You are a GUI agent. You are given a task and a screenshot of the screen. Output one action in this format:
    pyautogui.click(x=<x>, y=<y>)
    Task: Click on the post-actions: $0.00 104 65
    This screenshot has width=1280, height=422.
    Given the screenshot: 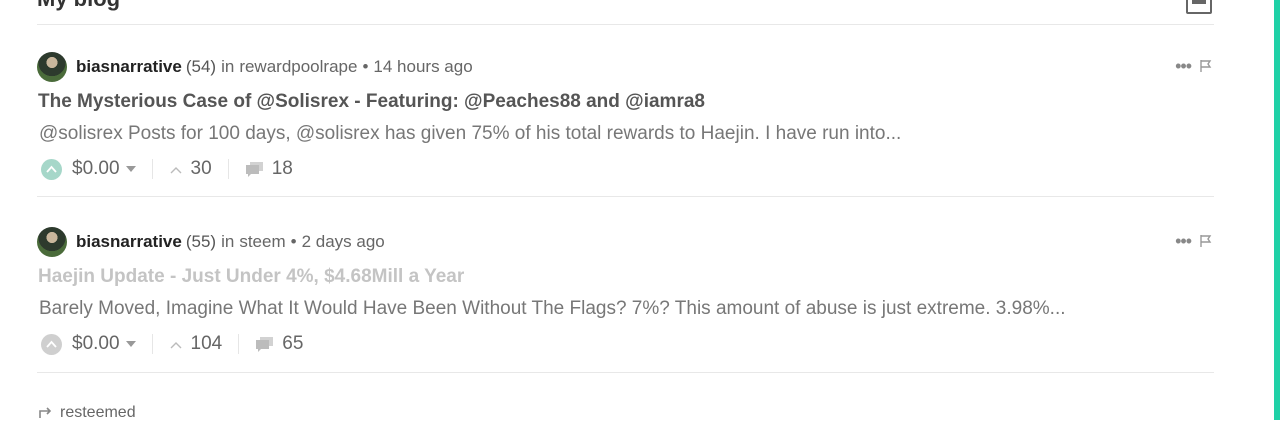 What is the action you would take?
    pyautogui.click(x=172, y=344)
    